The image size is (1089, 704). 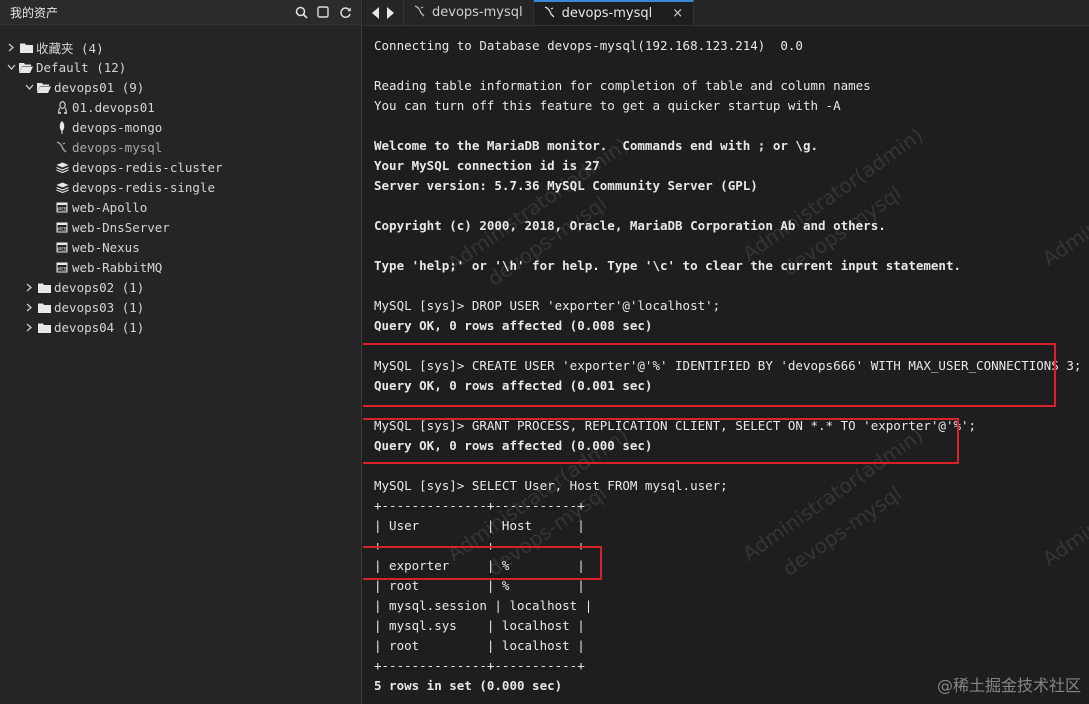 What do you see at coordinates (483, 605) in the screenshot?
I see `terminal-line: | mysql.session | localhost |` at bounding box center [483, 605].